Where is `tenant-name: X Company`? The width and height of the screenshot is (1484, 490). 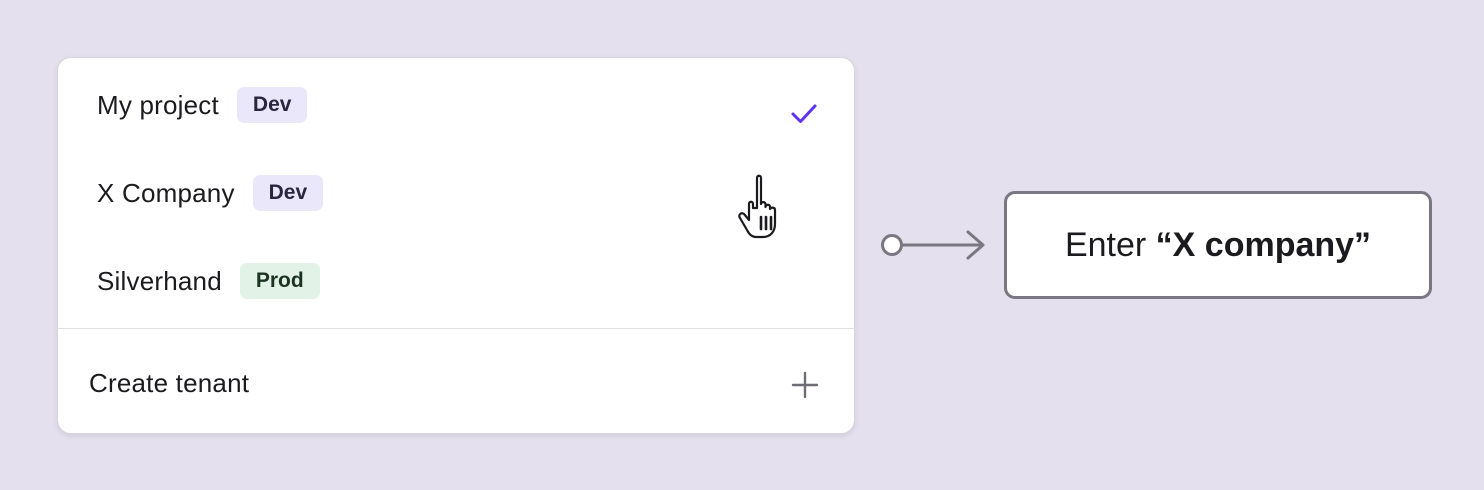 tenant-name: X Company is located at coordinates (166, 192).